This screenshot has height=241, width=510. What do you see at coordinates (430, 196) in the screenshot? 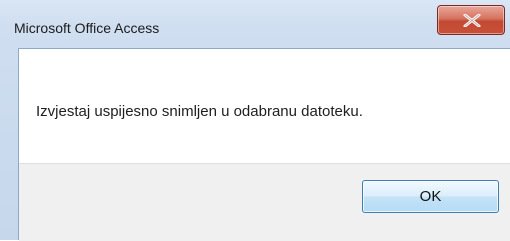
I see `ok-button: OK` at bounding box center [430, 196].